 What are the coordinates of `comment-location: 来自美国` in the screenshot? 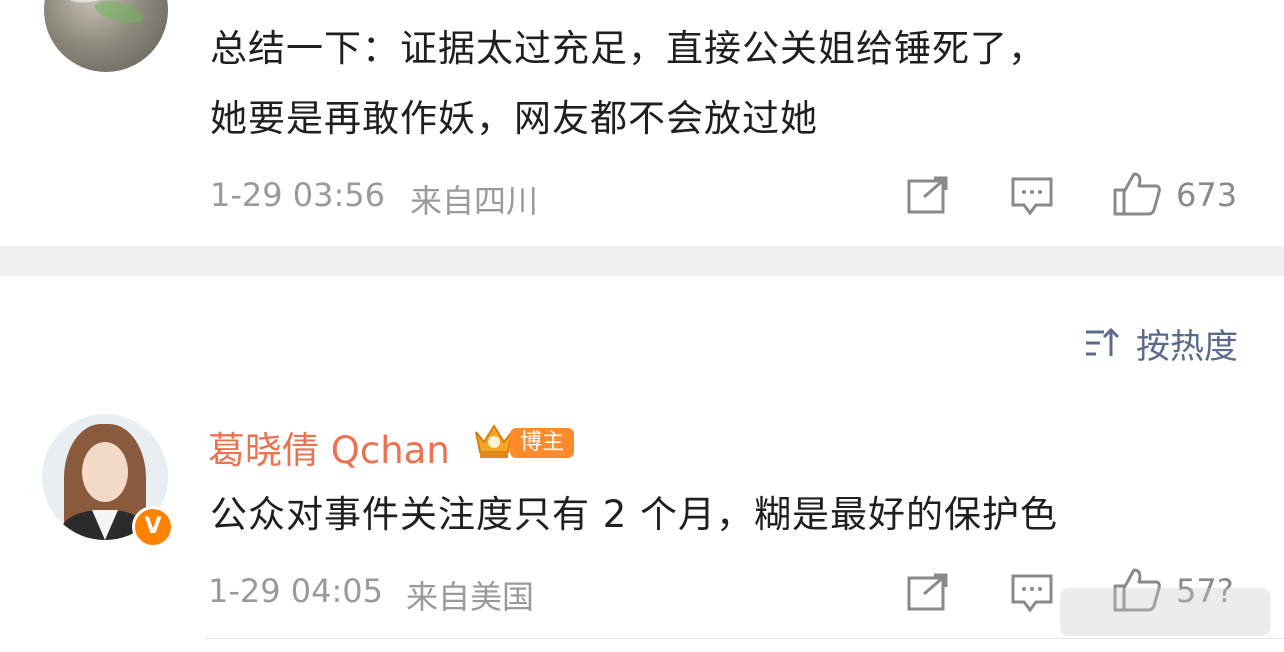 It's located at (470, 597).